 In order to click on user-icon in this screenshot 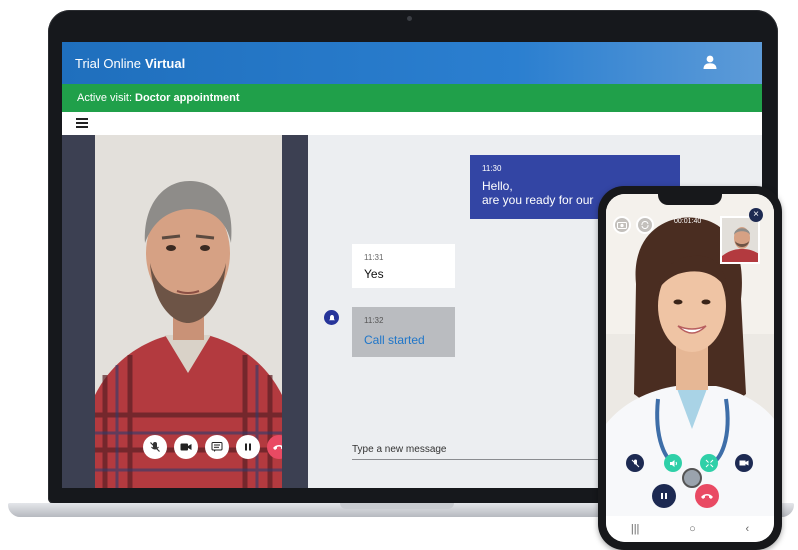, I will do `click(710, 62)`.